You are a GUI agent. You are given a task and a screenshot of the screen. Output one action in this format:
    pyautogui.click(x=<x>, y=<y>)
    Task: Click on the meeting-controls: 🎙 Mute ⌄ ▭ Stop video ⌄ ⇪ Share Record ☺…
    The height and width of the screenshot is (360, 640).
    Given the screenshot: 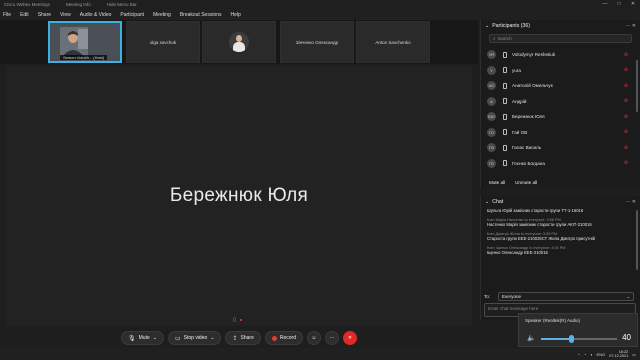 What is the action you would take?
    pyautogui.click(x=239, y=338)
    